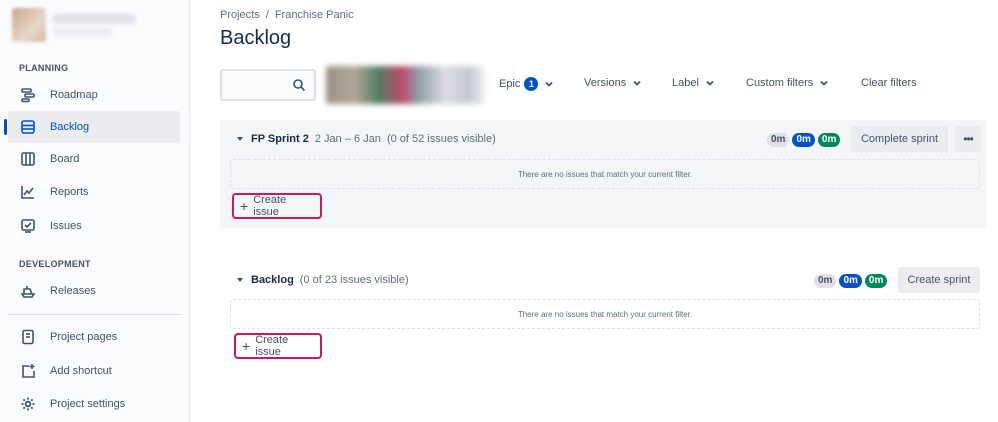  What do you see at coordinates (66, 226) in the screenshot?
I see `sidebar-item-label: Issues` at bounding box center [66, 226].